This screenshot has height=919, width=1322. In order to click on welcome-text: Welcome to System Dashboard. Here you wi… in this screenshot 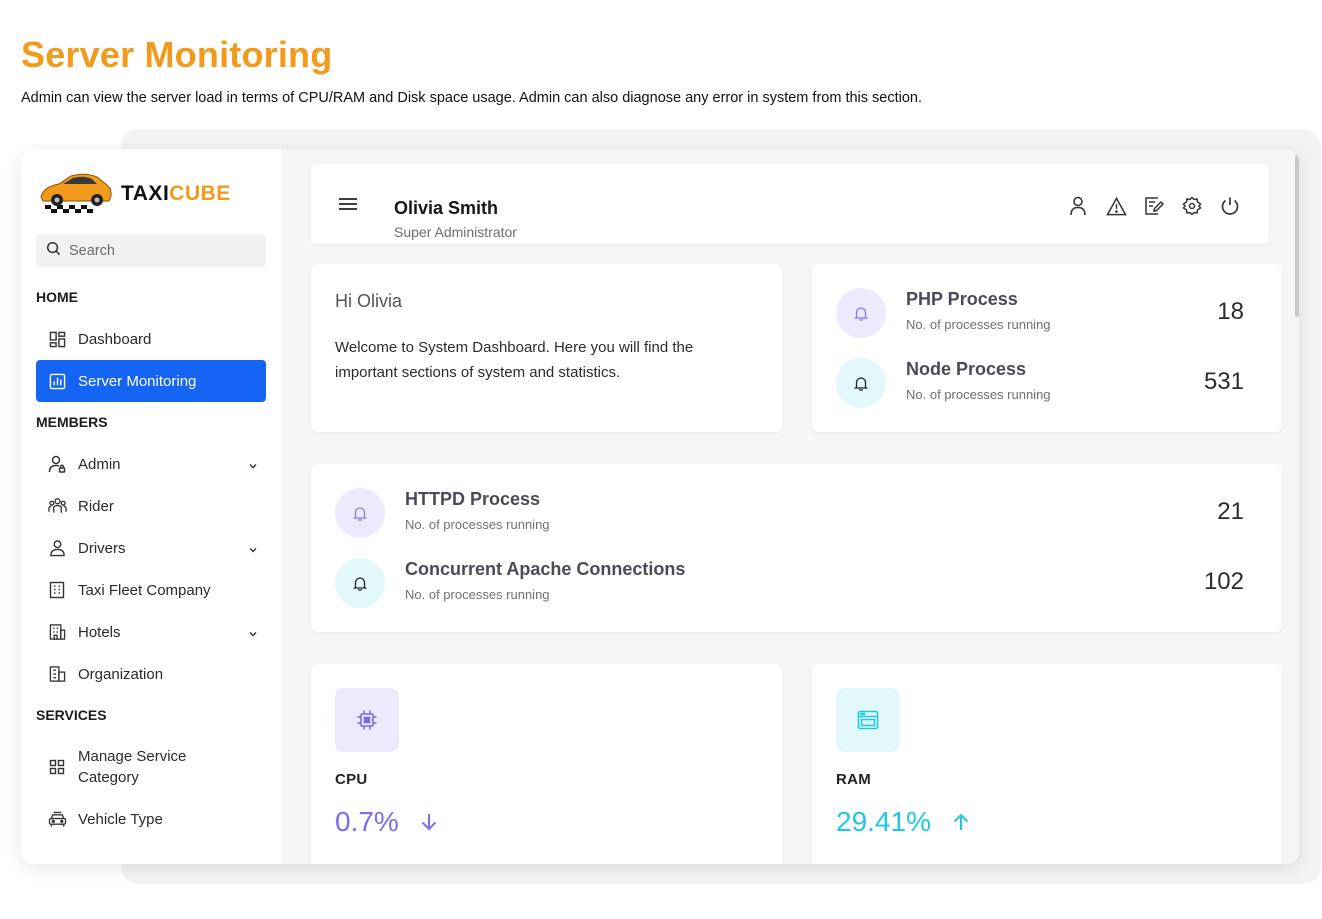, I will do `click(514, 360)`.